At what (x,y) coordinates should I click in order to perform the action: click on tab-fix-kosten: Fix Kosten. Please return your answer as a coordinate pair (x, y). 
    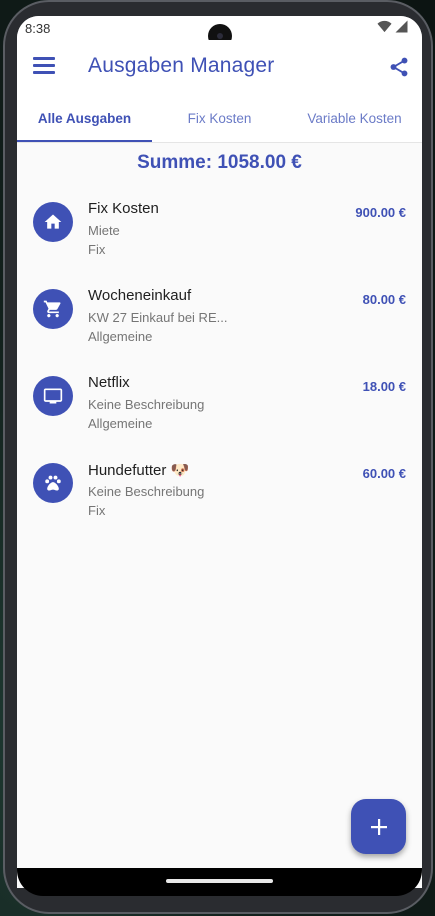
    Looking at the image, I should click on (219, 118).